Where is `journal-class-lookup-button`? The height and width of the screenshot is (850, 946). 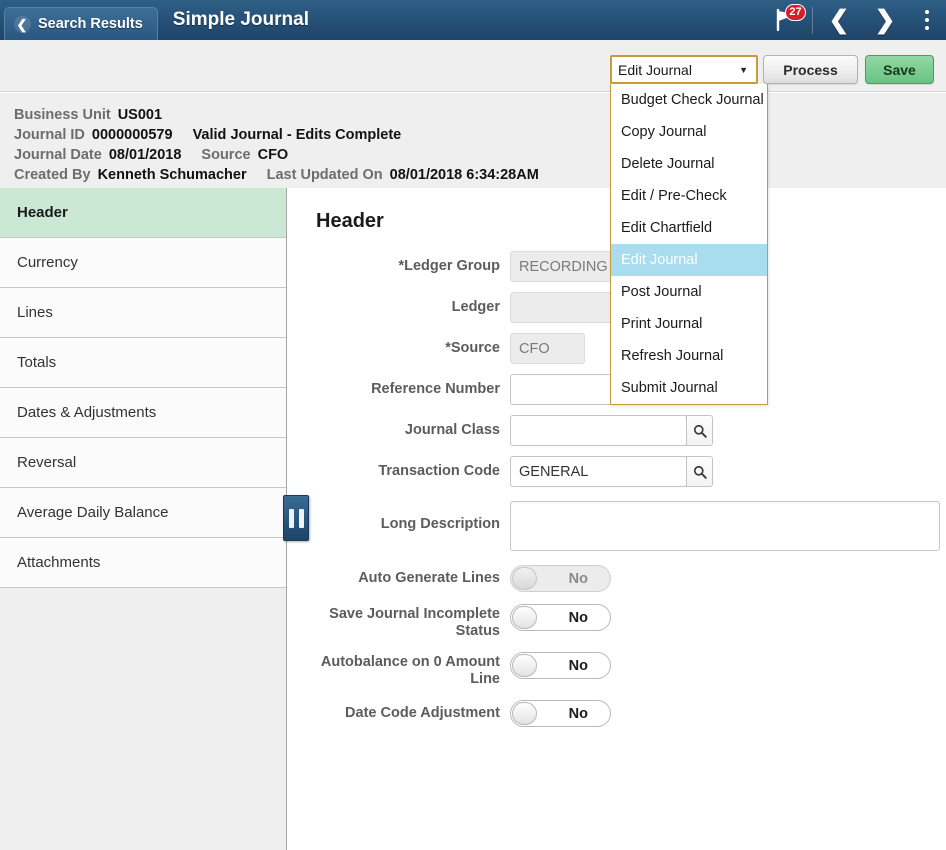 journal-class-lookup-button is located at coordinates (699, 430).